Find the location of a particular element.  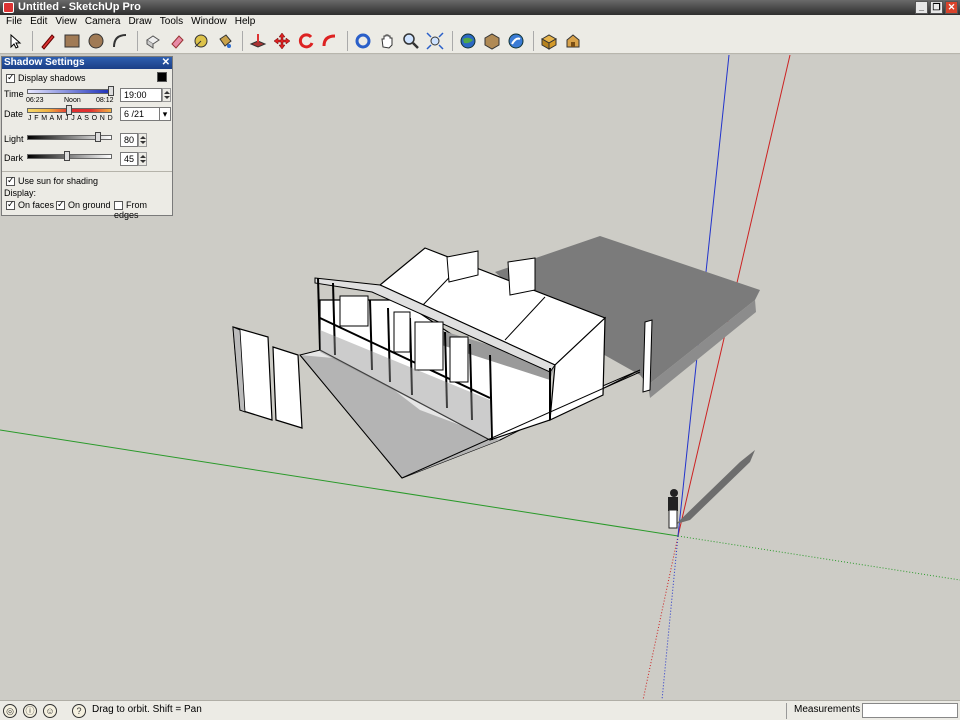

eraser-box-icon is located at coordinates (153, 42).